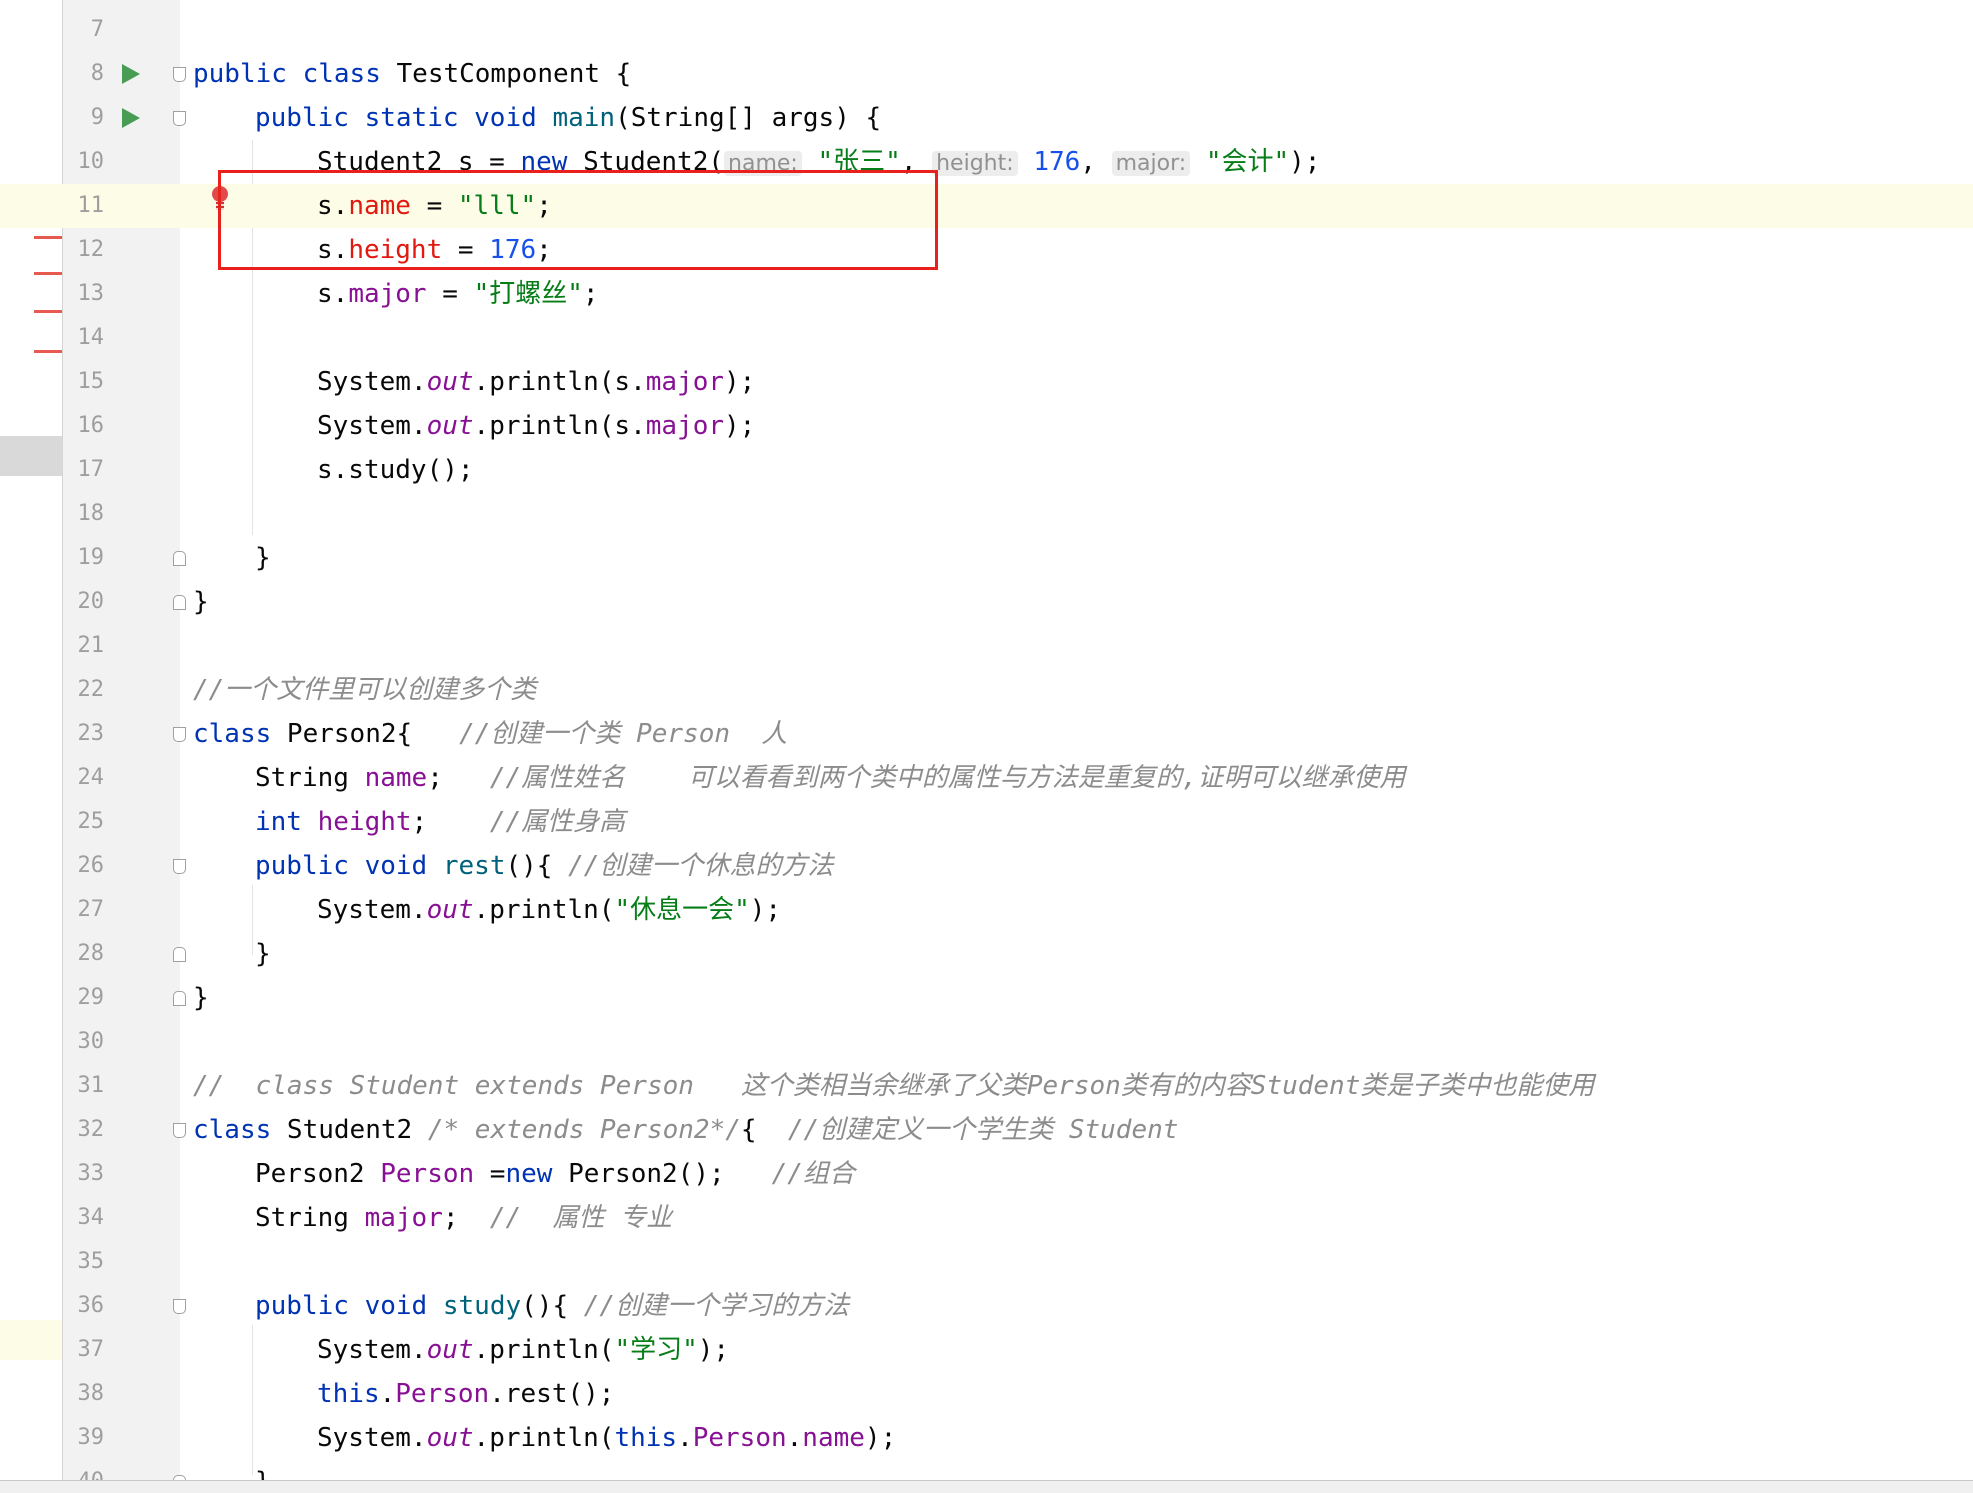 This screenshot has height=1493, width=1973. What do you see at coordinates (986, 470) in the screenshot?
I see `code-line: 17 s.study();` at bounding box center [986, 470].